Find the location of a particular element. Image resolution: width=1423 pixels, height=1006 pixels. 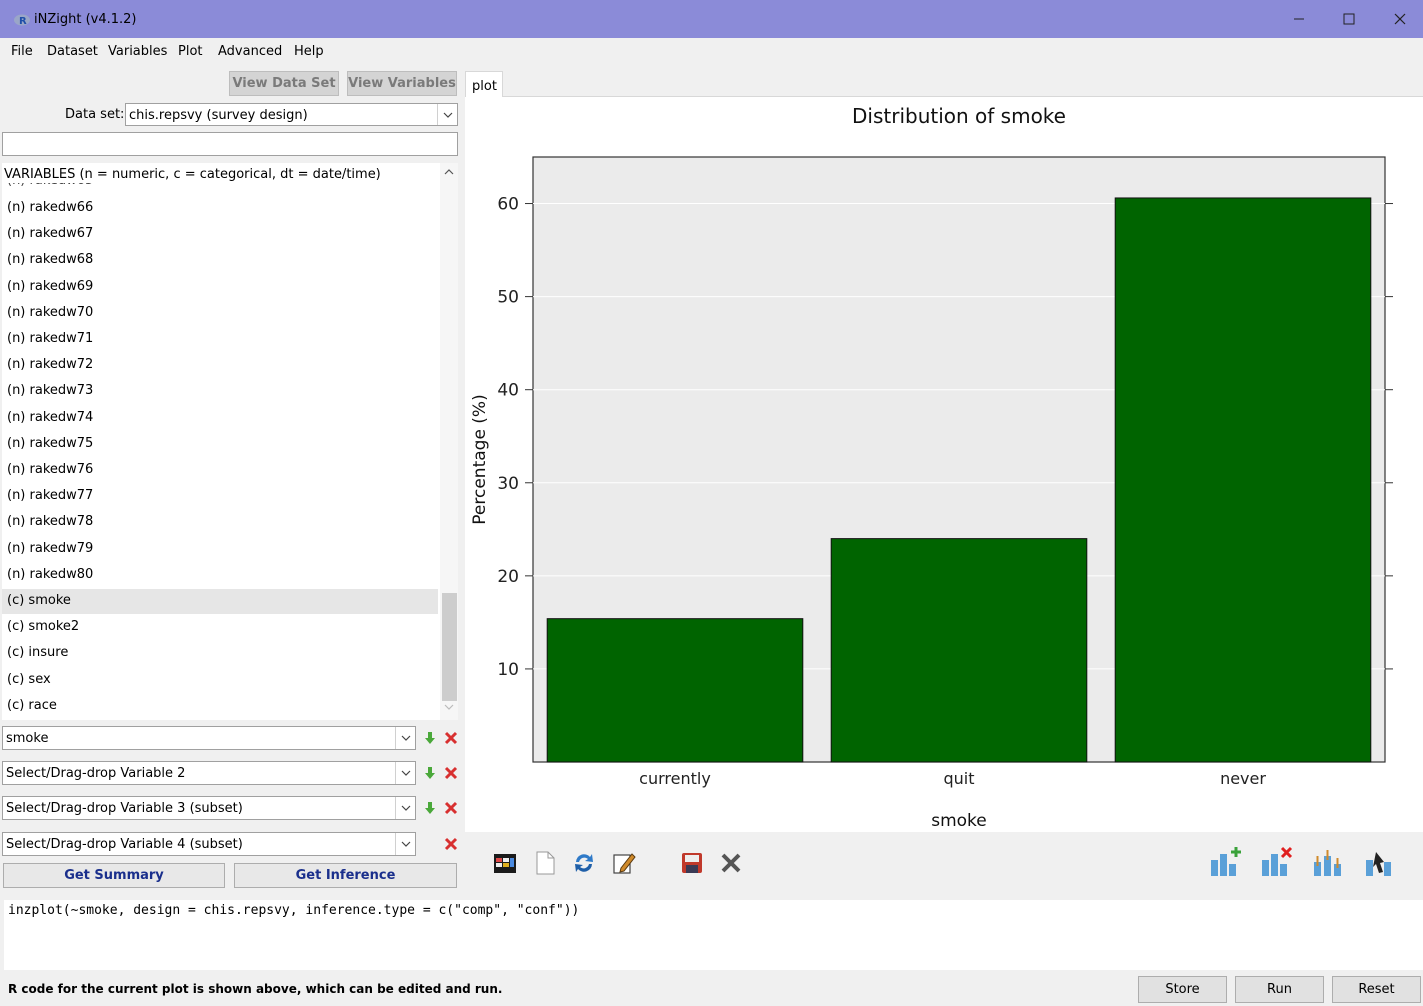

variable-list-item: (n) rakedw77 is located at coordinates (220, 496).